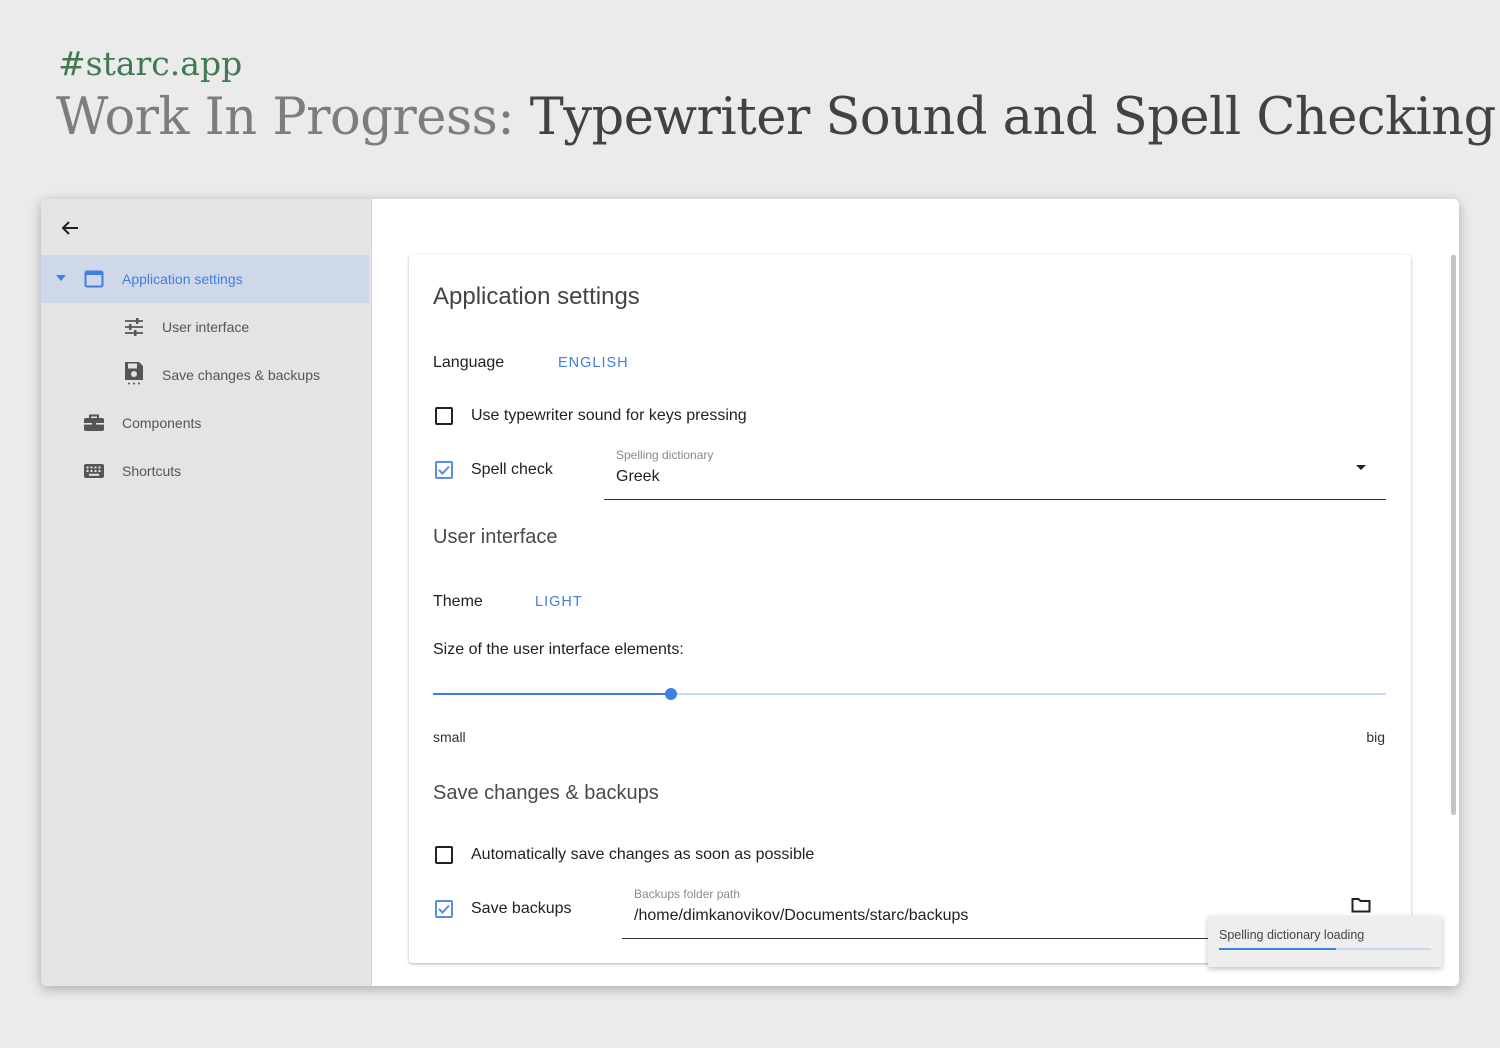 This screenshot has width=1500, height=1048. What do you see at coordinates (469, 362) in the screenshot?
I see `language-label: Language` at bounding box center [469, 362].